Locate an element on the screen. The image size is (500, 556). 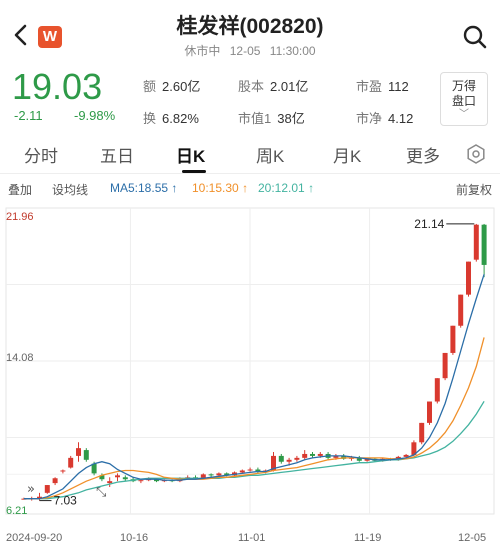
top-bar: W 桂发祥(002820) 休市中 12-05 11:30:00 is located at coordinates (250, 32).